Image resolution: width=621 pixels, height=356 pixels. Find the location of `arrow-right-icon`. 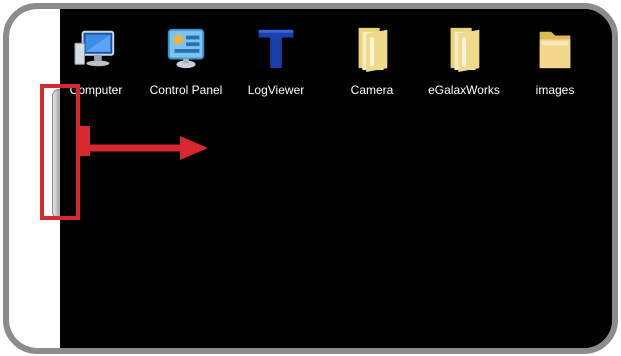

arrow-right-icon is located at coordinates (143, 143).